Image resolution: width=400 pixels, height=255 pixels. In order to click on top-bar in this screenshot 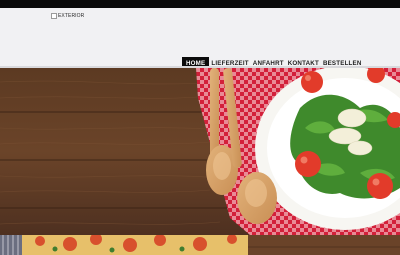, I will do `click(200, 4)`.